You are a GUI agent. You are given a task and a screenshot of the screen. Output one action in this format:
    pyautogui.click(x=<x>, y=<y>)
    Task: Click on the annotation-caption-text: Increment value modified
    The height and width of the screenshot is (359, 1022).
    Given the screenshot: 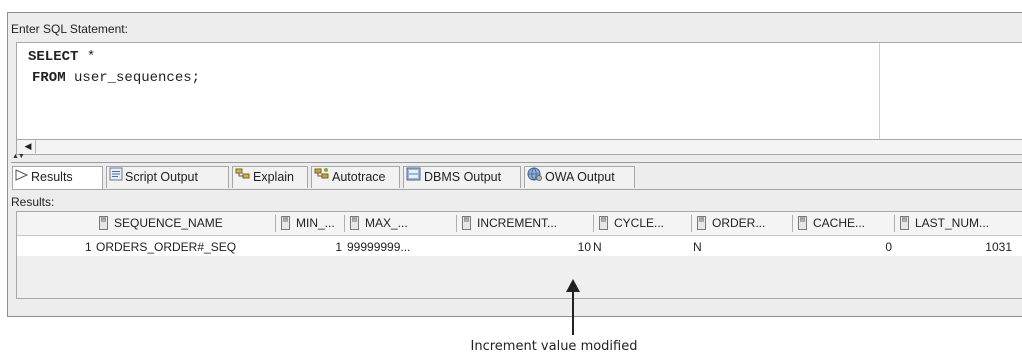 What is the action you would take?
    pyautogui.click(x=554, y=346)
    